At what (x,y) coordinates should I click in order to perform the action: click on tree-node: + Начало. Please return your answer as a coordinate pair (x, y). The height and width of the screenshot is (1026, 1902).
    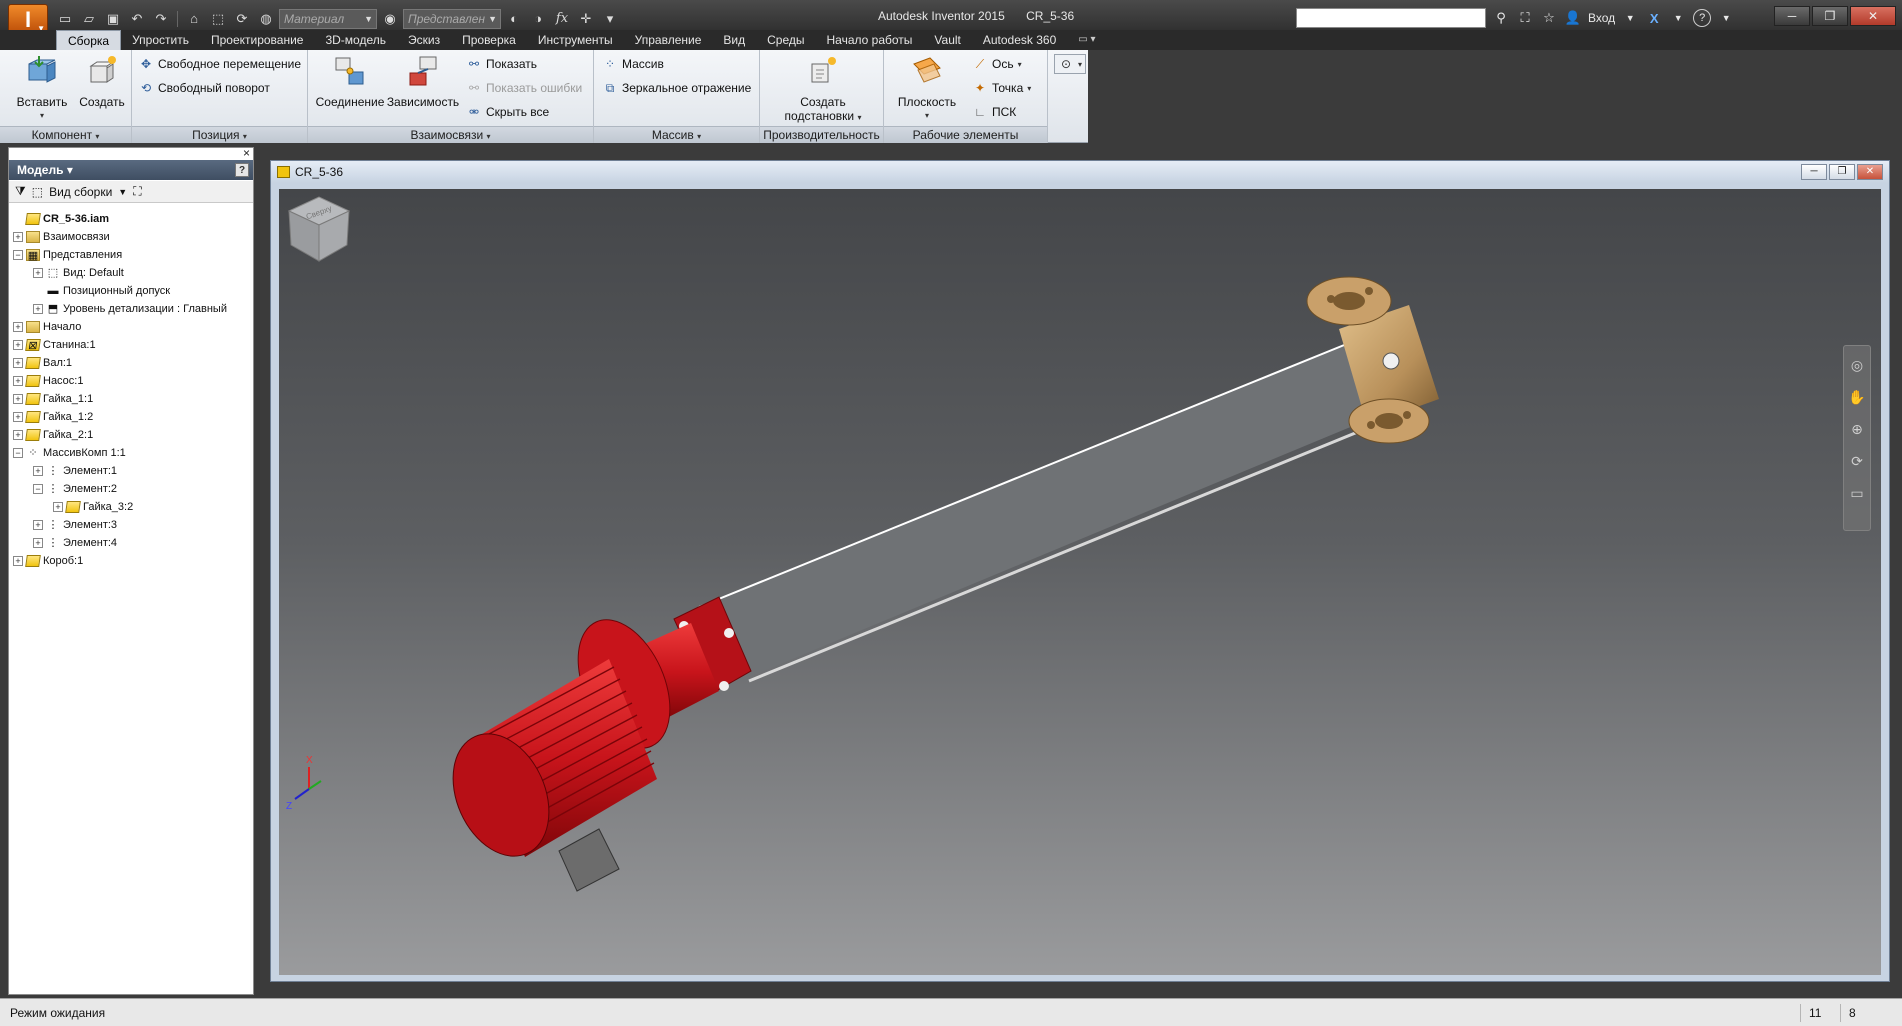
    Looking at the image, I should click on (131, 327).